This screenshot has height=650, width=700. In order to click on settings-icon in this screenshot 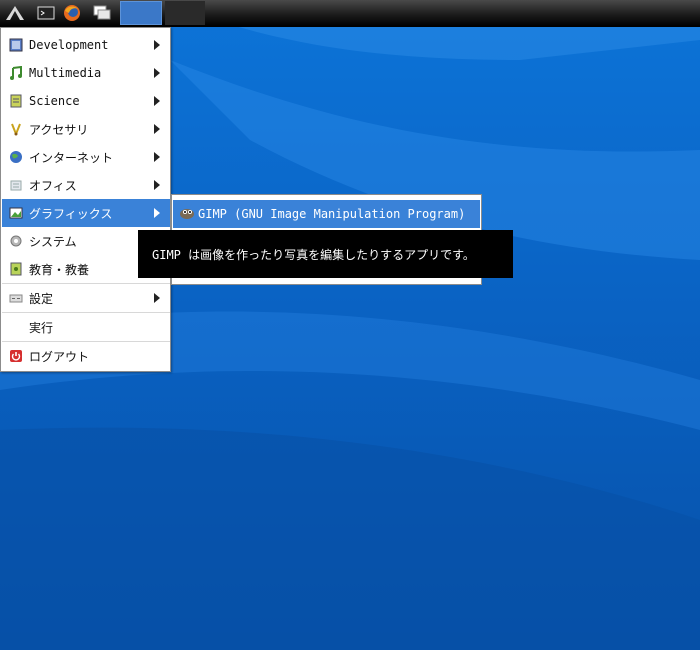, I will do `click(16, 298)`.